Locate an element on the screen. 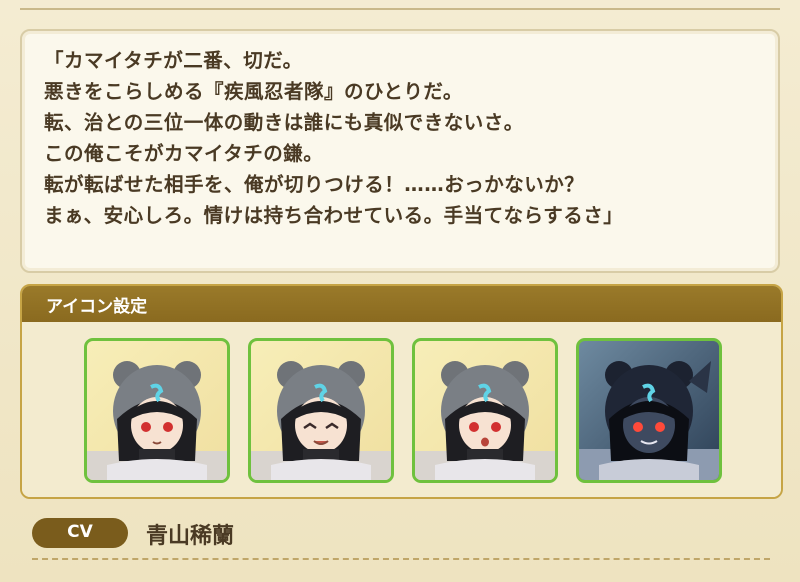 The height and width of the screenshot is (582, 800). top-divider is located at coordinates (400, 5).